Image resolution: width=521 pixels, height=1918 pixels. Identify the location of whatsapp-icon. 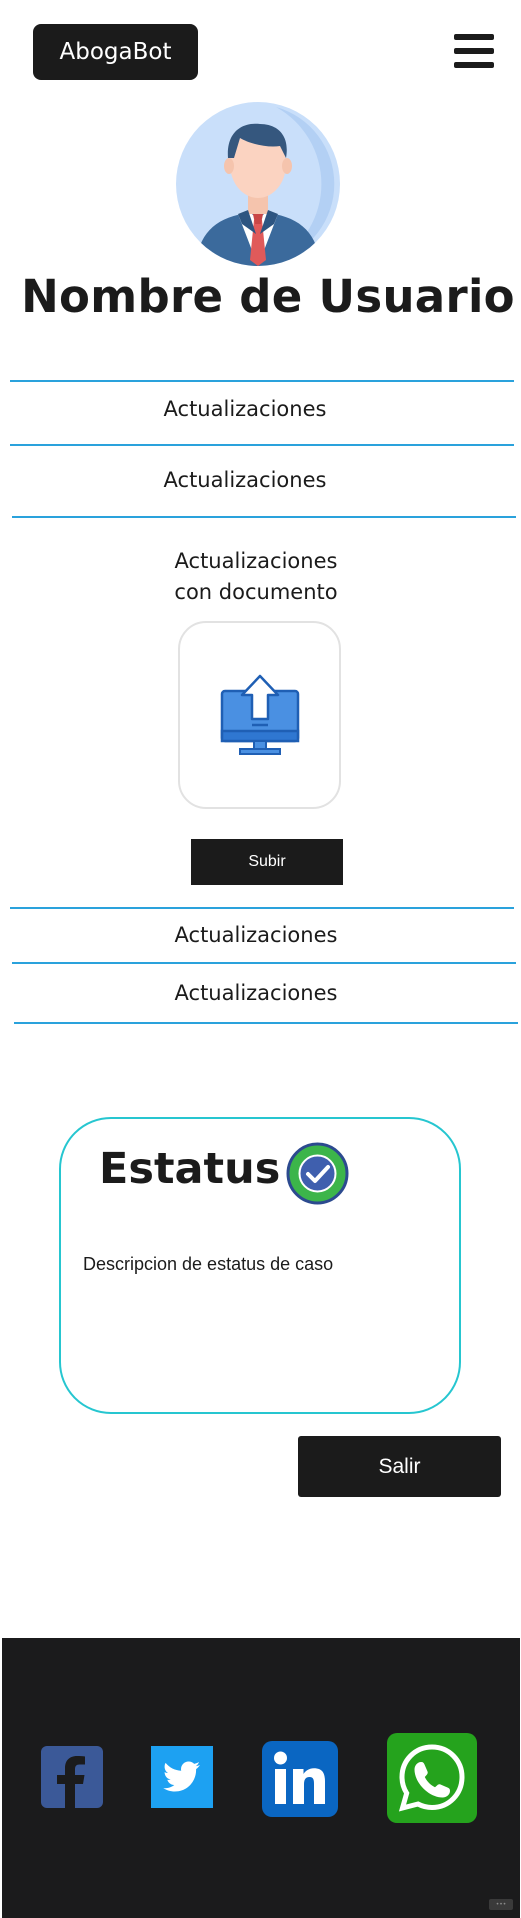
(432, 1778).